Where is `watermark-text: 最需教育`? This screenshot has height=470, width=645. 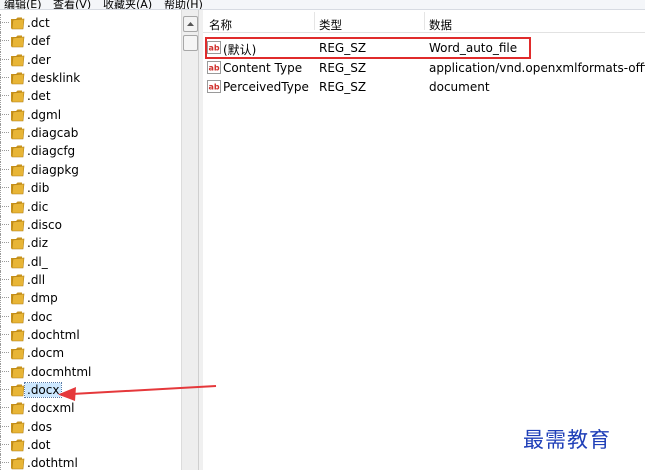 watermark-text: 最需教育 is located at coordinates (567, 440).